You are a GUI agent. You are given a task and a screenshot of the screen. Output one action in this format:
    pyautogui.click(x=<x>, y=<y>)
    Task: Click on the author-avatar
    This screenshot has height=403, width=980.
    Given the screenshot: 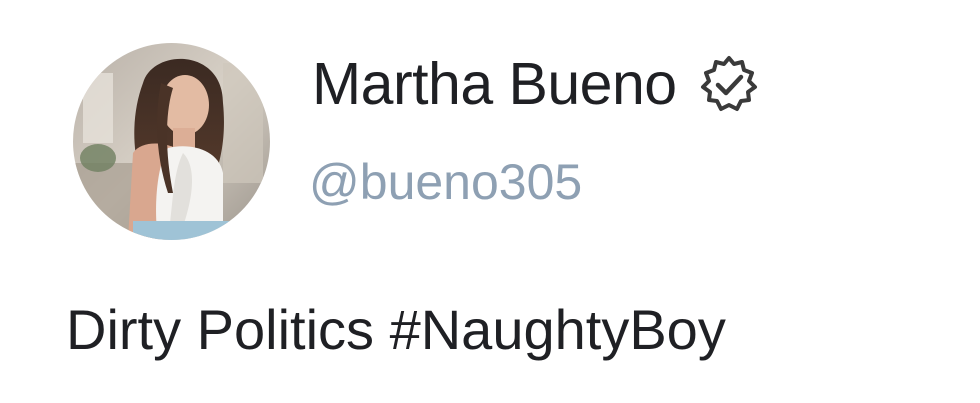 What is the action you would take?
    pyautogui.click(x=171, y=141)
    